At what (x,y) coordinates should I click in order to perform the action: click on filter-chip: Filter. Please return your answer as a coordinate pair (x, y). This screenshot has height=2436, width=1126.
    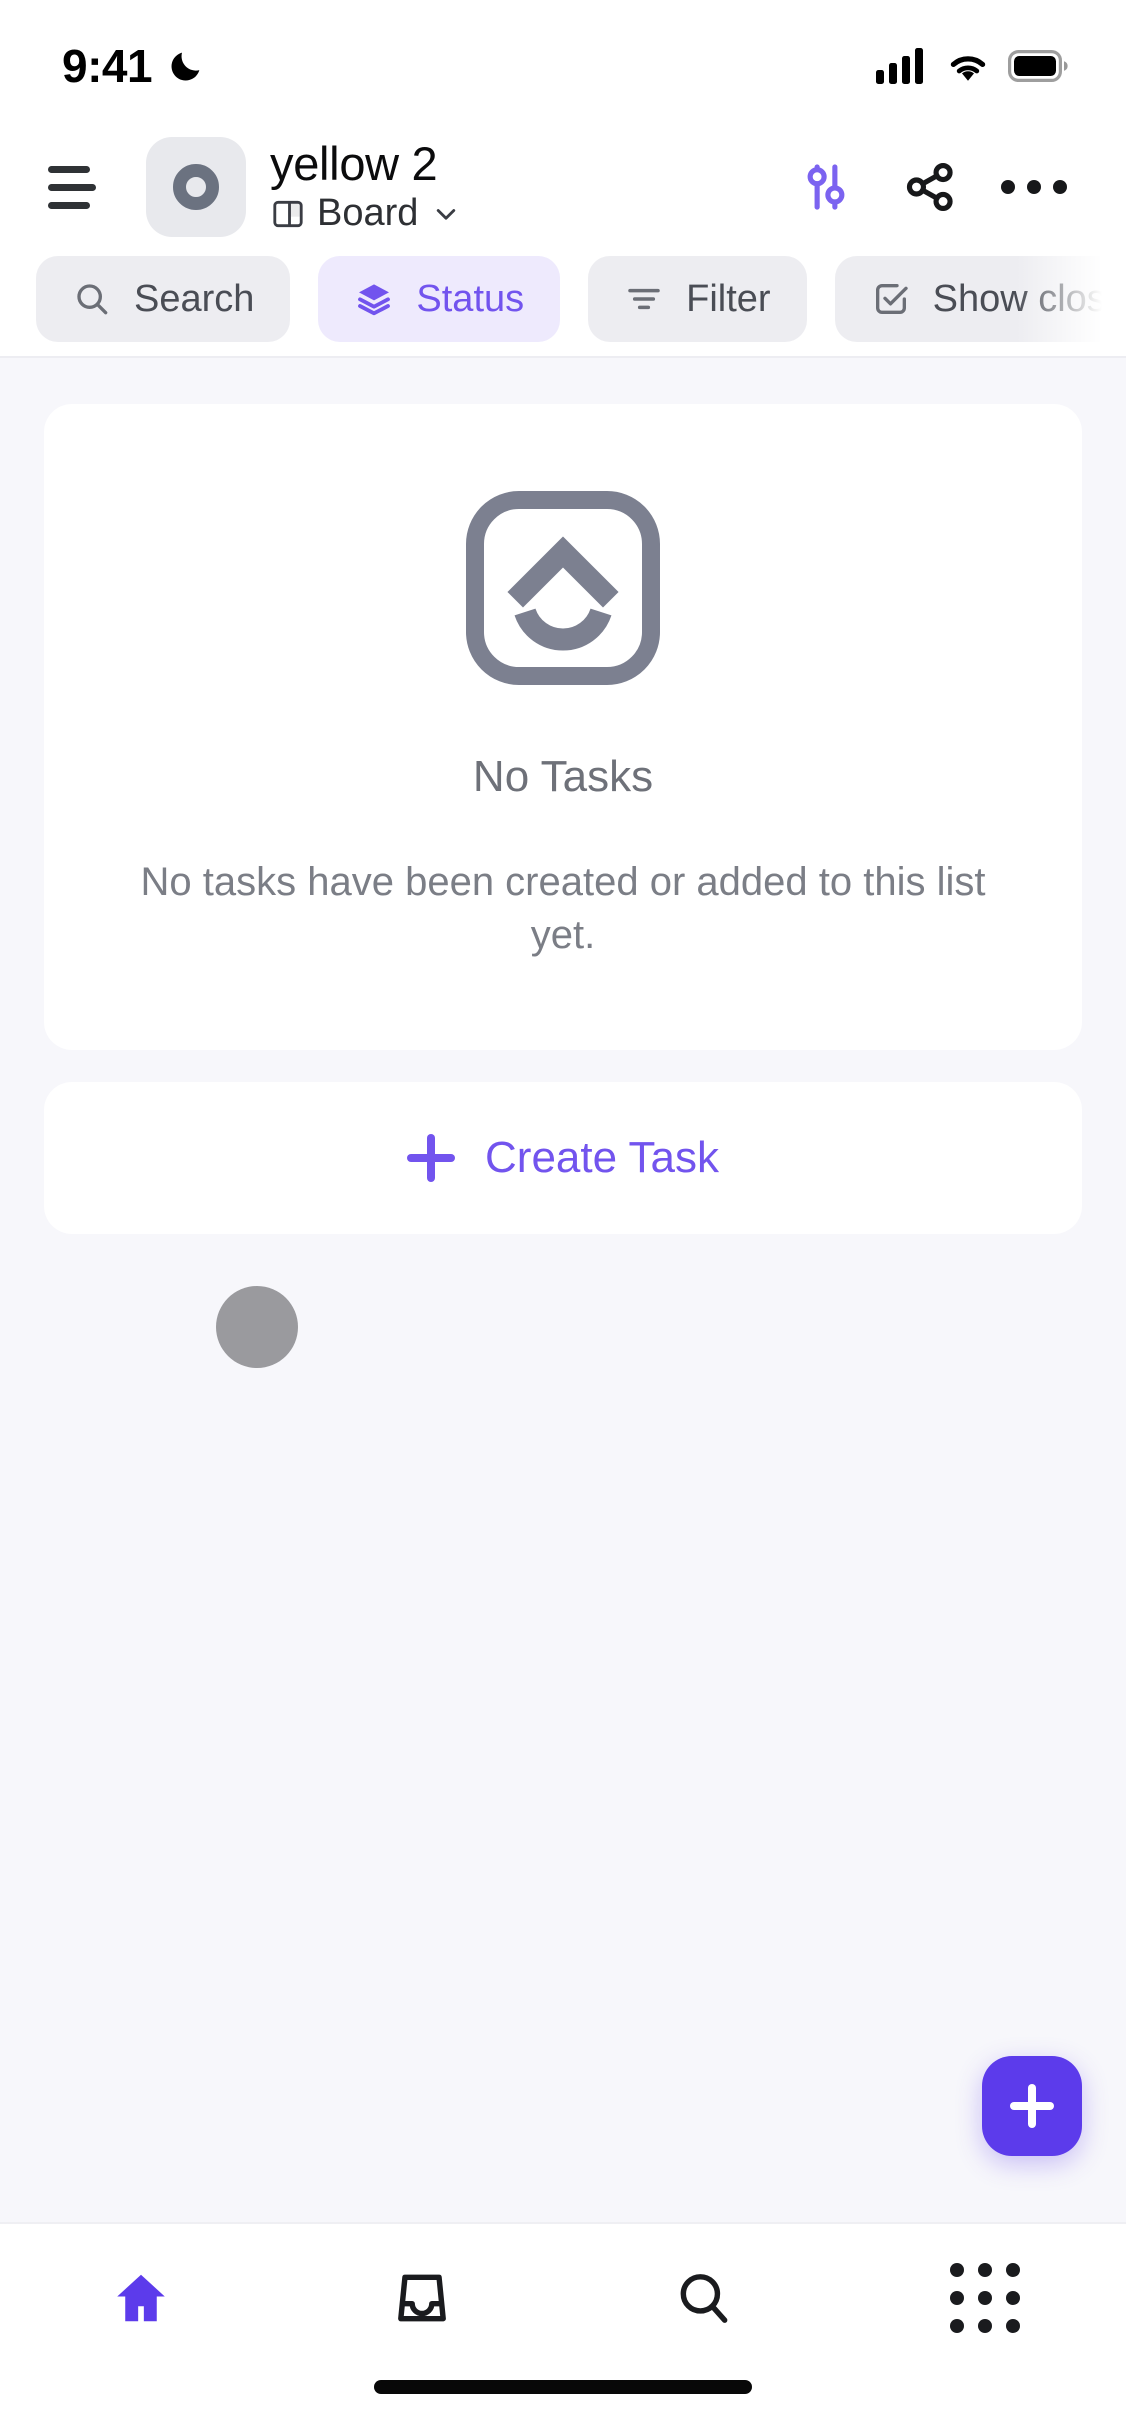
    Looking at the image, I should click on (697, 299).